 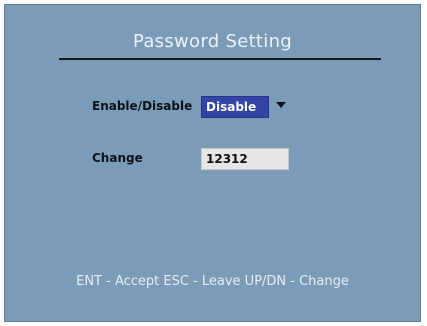 I want to click on page-title: Password Setting, so click(x=212, y=41).